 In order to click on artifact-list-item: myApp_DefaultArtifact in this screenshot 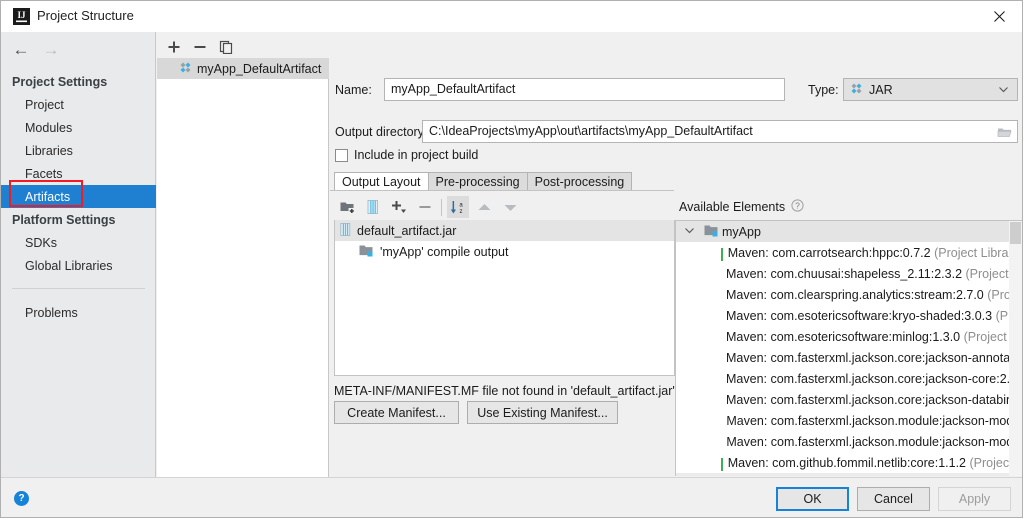, I will do `click(243, 68)`.